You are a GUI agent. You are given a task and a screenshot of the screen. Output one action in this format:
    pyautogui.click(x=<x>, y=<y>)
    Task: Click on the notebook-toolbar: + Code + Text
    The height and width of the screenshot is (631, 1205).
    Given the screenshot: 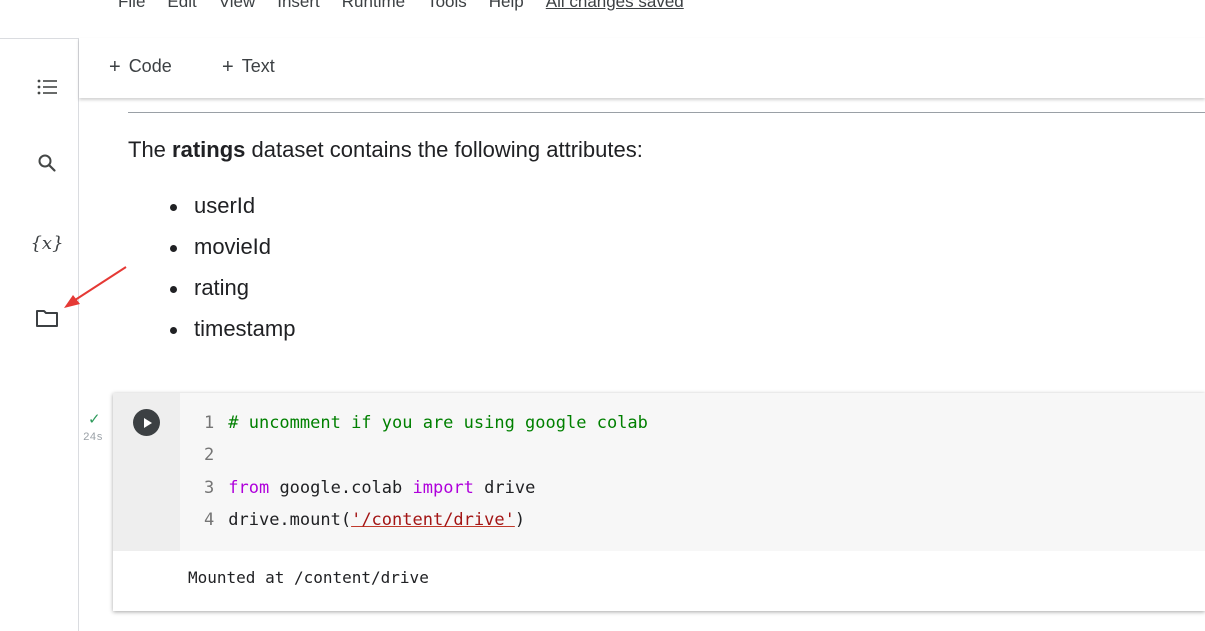 What is the action you would take?
    pyautogui.click(x=642, y=68)
    